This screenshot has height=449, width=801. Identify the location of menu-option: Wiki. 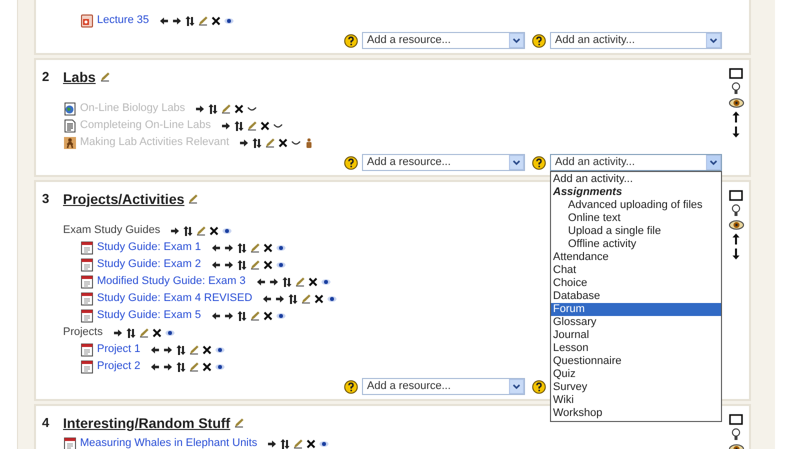
(636, 400).